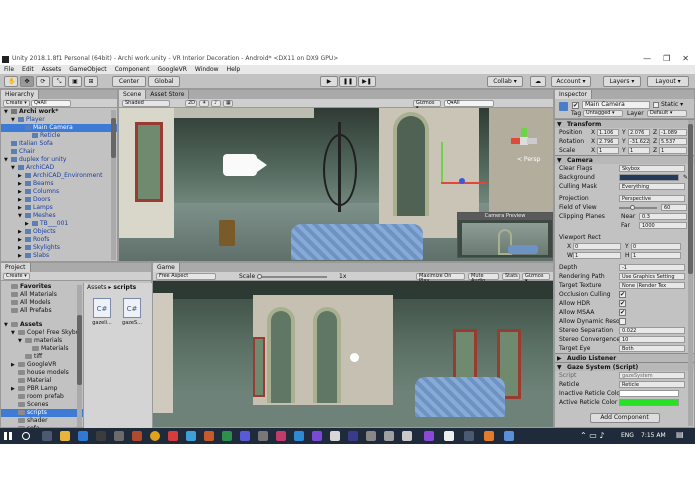 The image size is (695, 494). What do you see at coordinates (59, 168) in the screenshot?
I see `hierarchy-item: ▼ ArchiCAD` at bounding box center [59, 168].